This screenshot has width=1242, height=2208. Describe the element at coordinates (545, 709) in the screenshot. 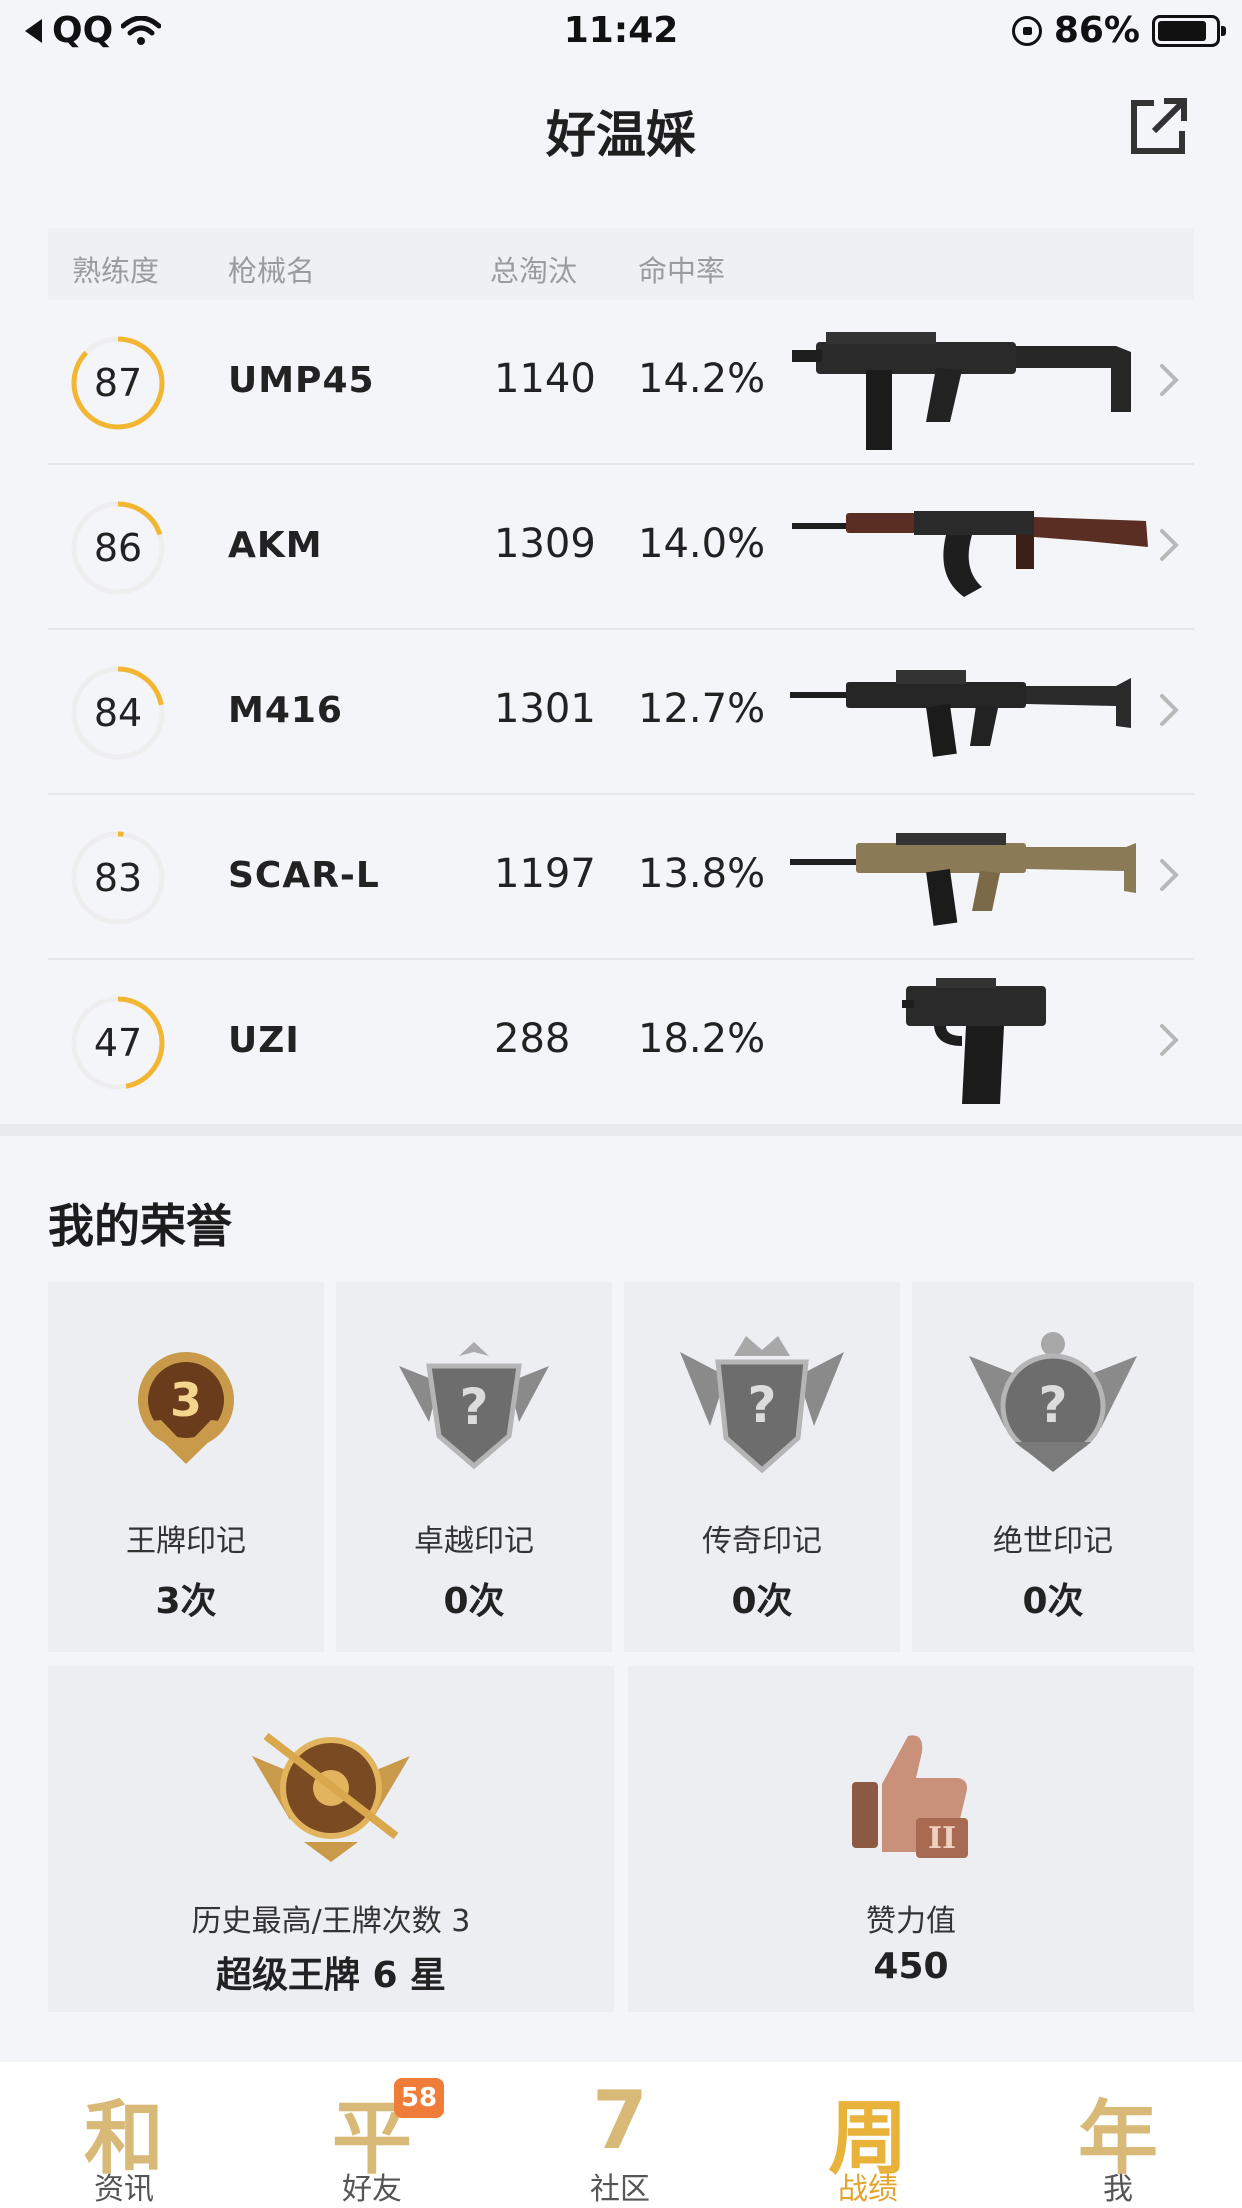

I see `weapon-kills: 1301` at that location.